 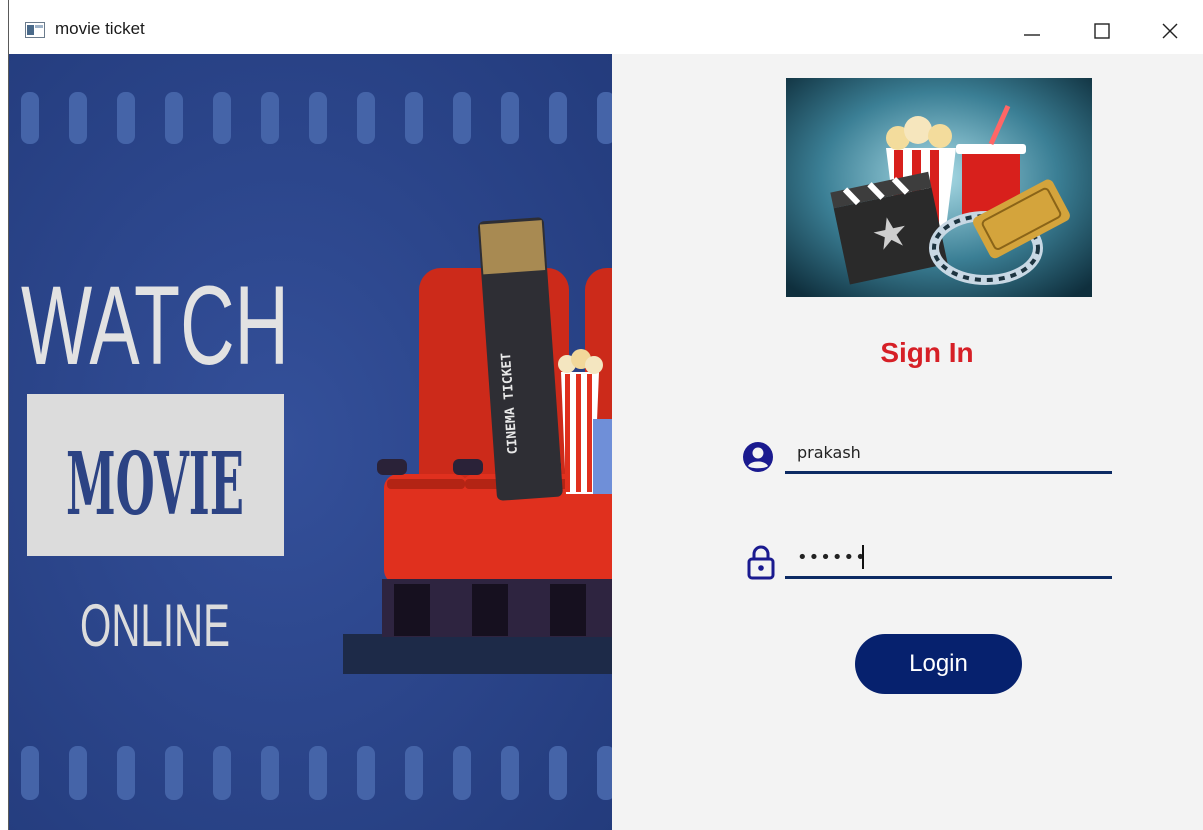 I want to click on close-button, so click(x=1170, y=31).